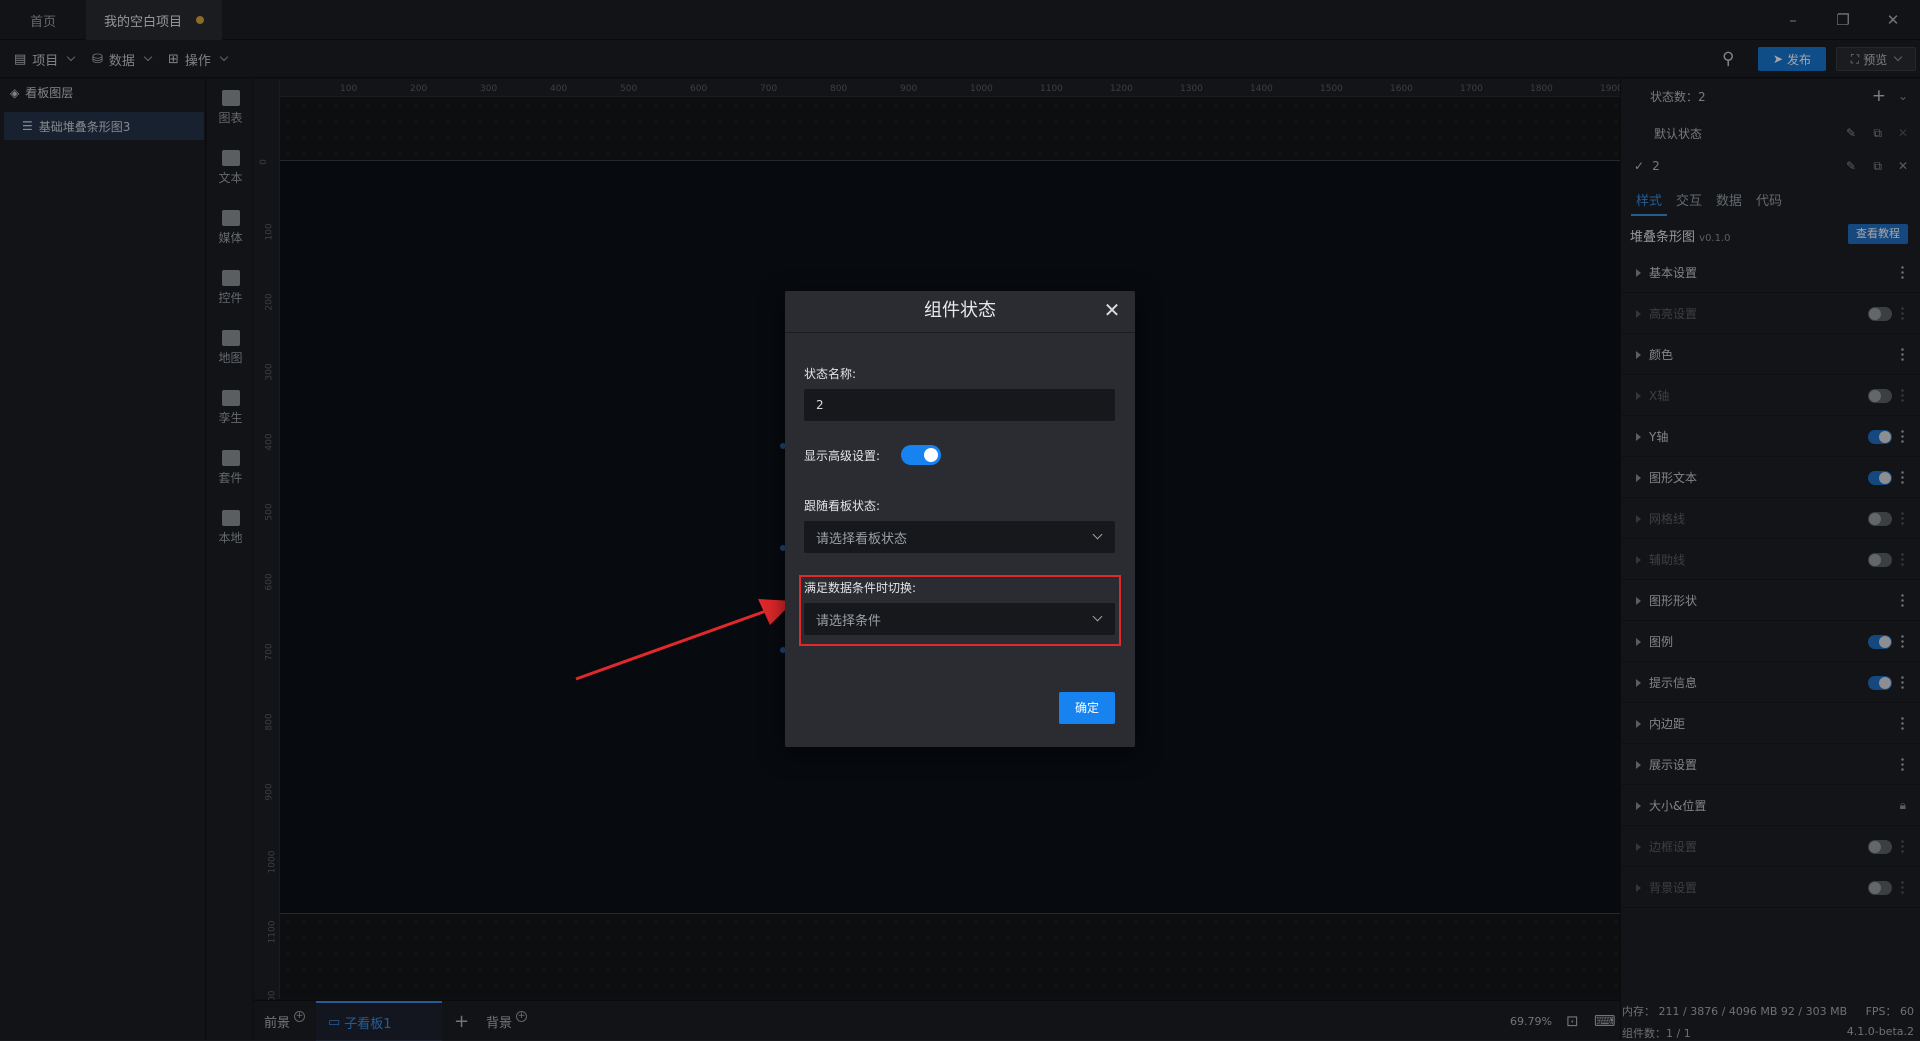 The image size is (1920, 1041). What do you see at coordinates (860, 588) in the screenshot?
I see `data-condition-label: 满足数据条件时切换:` at bounding box center [860, 588].